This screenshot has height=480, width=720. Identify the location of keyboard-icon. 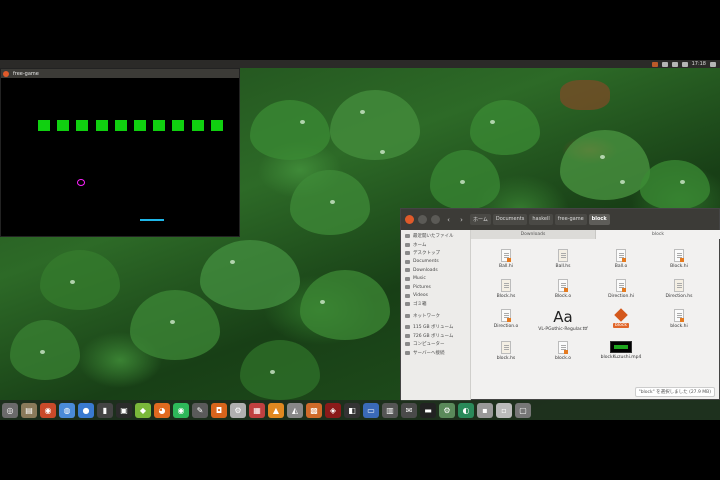
(664, 64).